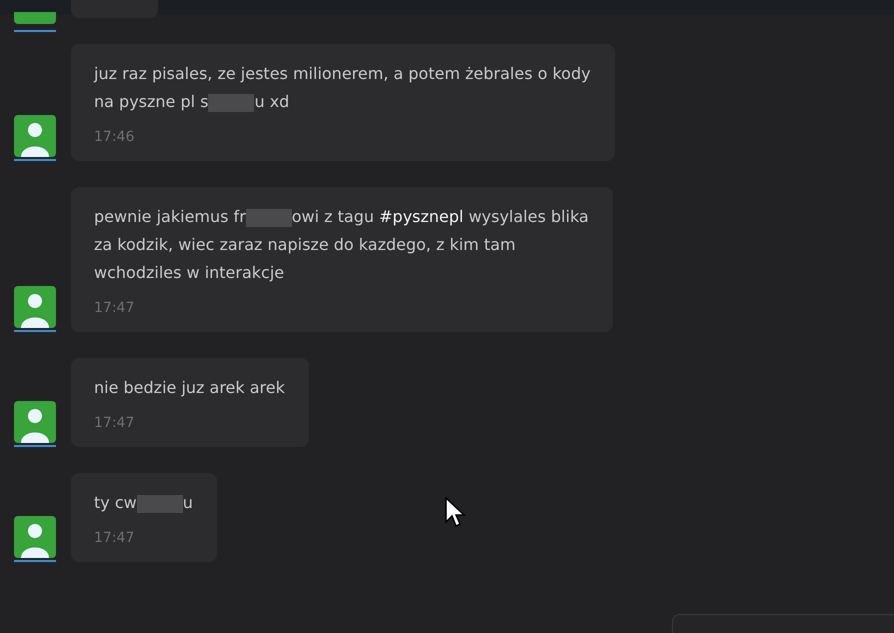 The height and width of the screenshot is (633, 894). What do you see at coordinates (341, 217) in the screenshot?
I see `message-text: pewnie jakiemus fr owi z tagu #pysznepl wysylales blika` at bounding box center [341, 217].